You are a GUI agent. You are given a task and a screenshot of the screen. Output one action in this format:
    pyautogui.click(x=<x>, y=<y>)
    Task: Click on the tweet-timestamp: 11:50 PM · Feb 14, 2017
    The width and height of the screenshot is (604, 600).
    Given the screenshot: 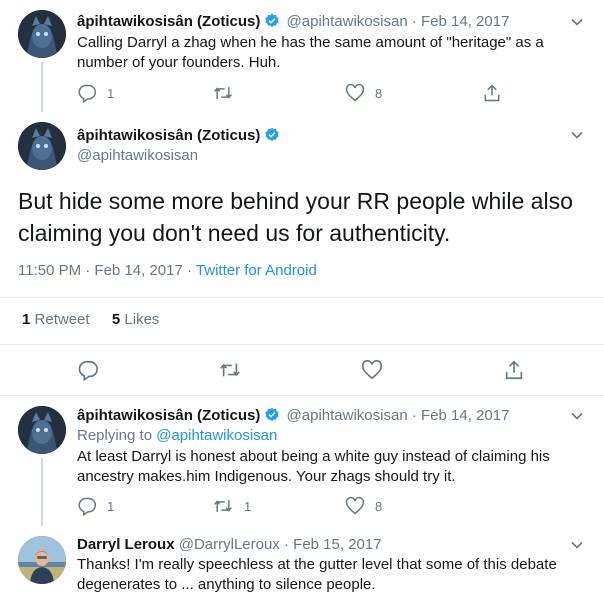 What is the action you would take?
    pyautogui.click(x=100, y=270)
    